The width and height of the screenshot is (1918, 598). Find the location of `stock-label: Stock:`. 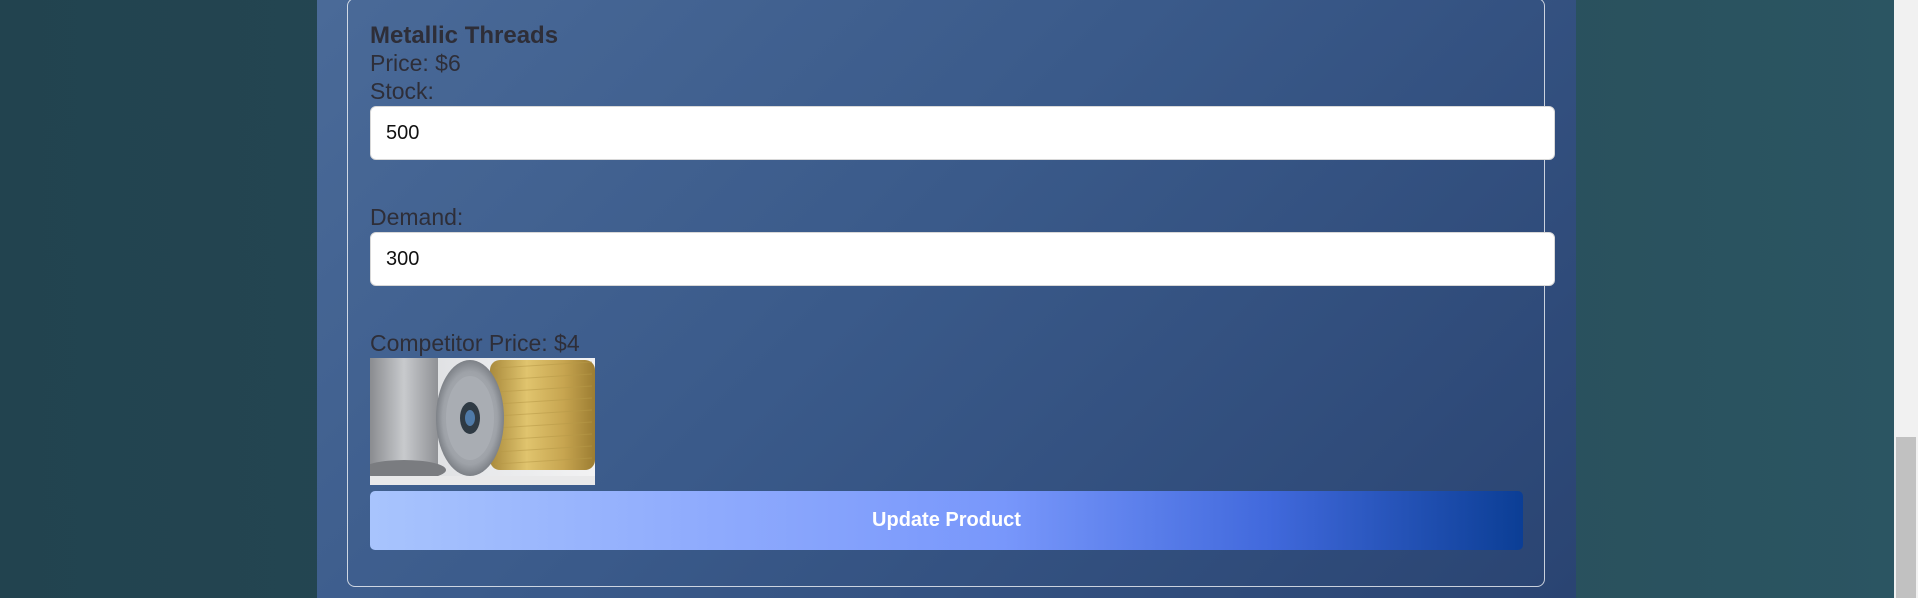

stock-label: Stock: is located at coordinates (402, 91).